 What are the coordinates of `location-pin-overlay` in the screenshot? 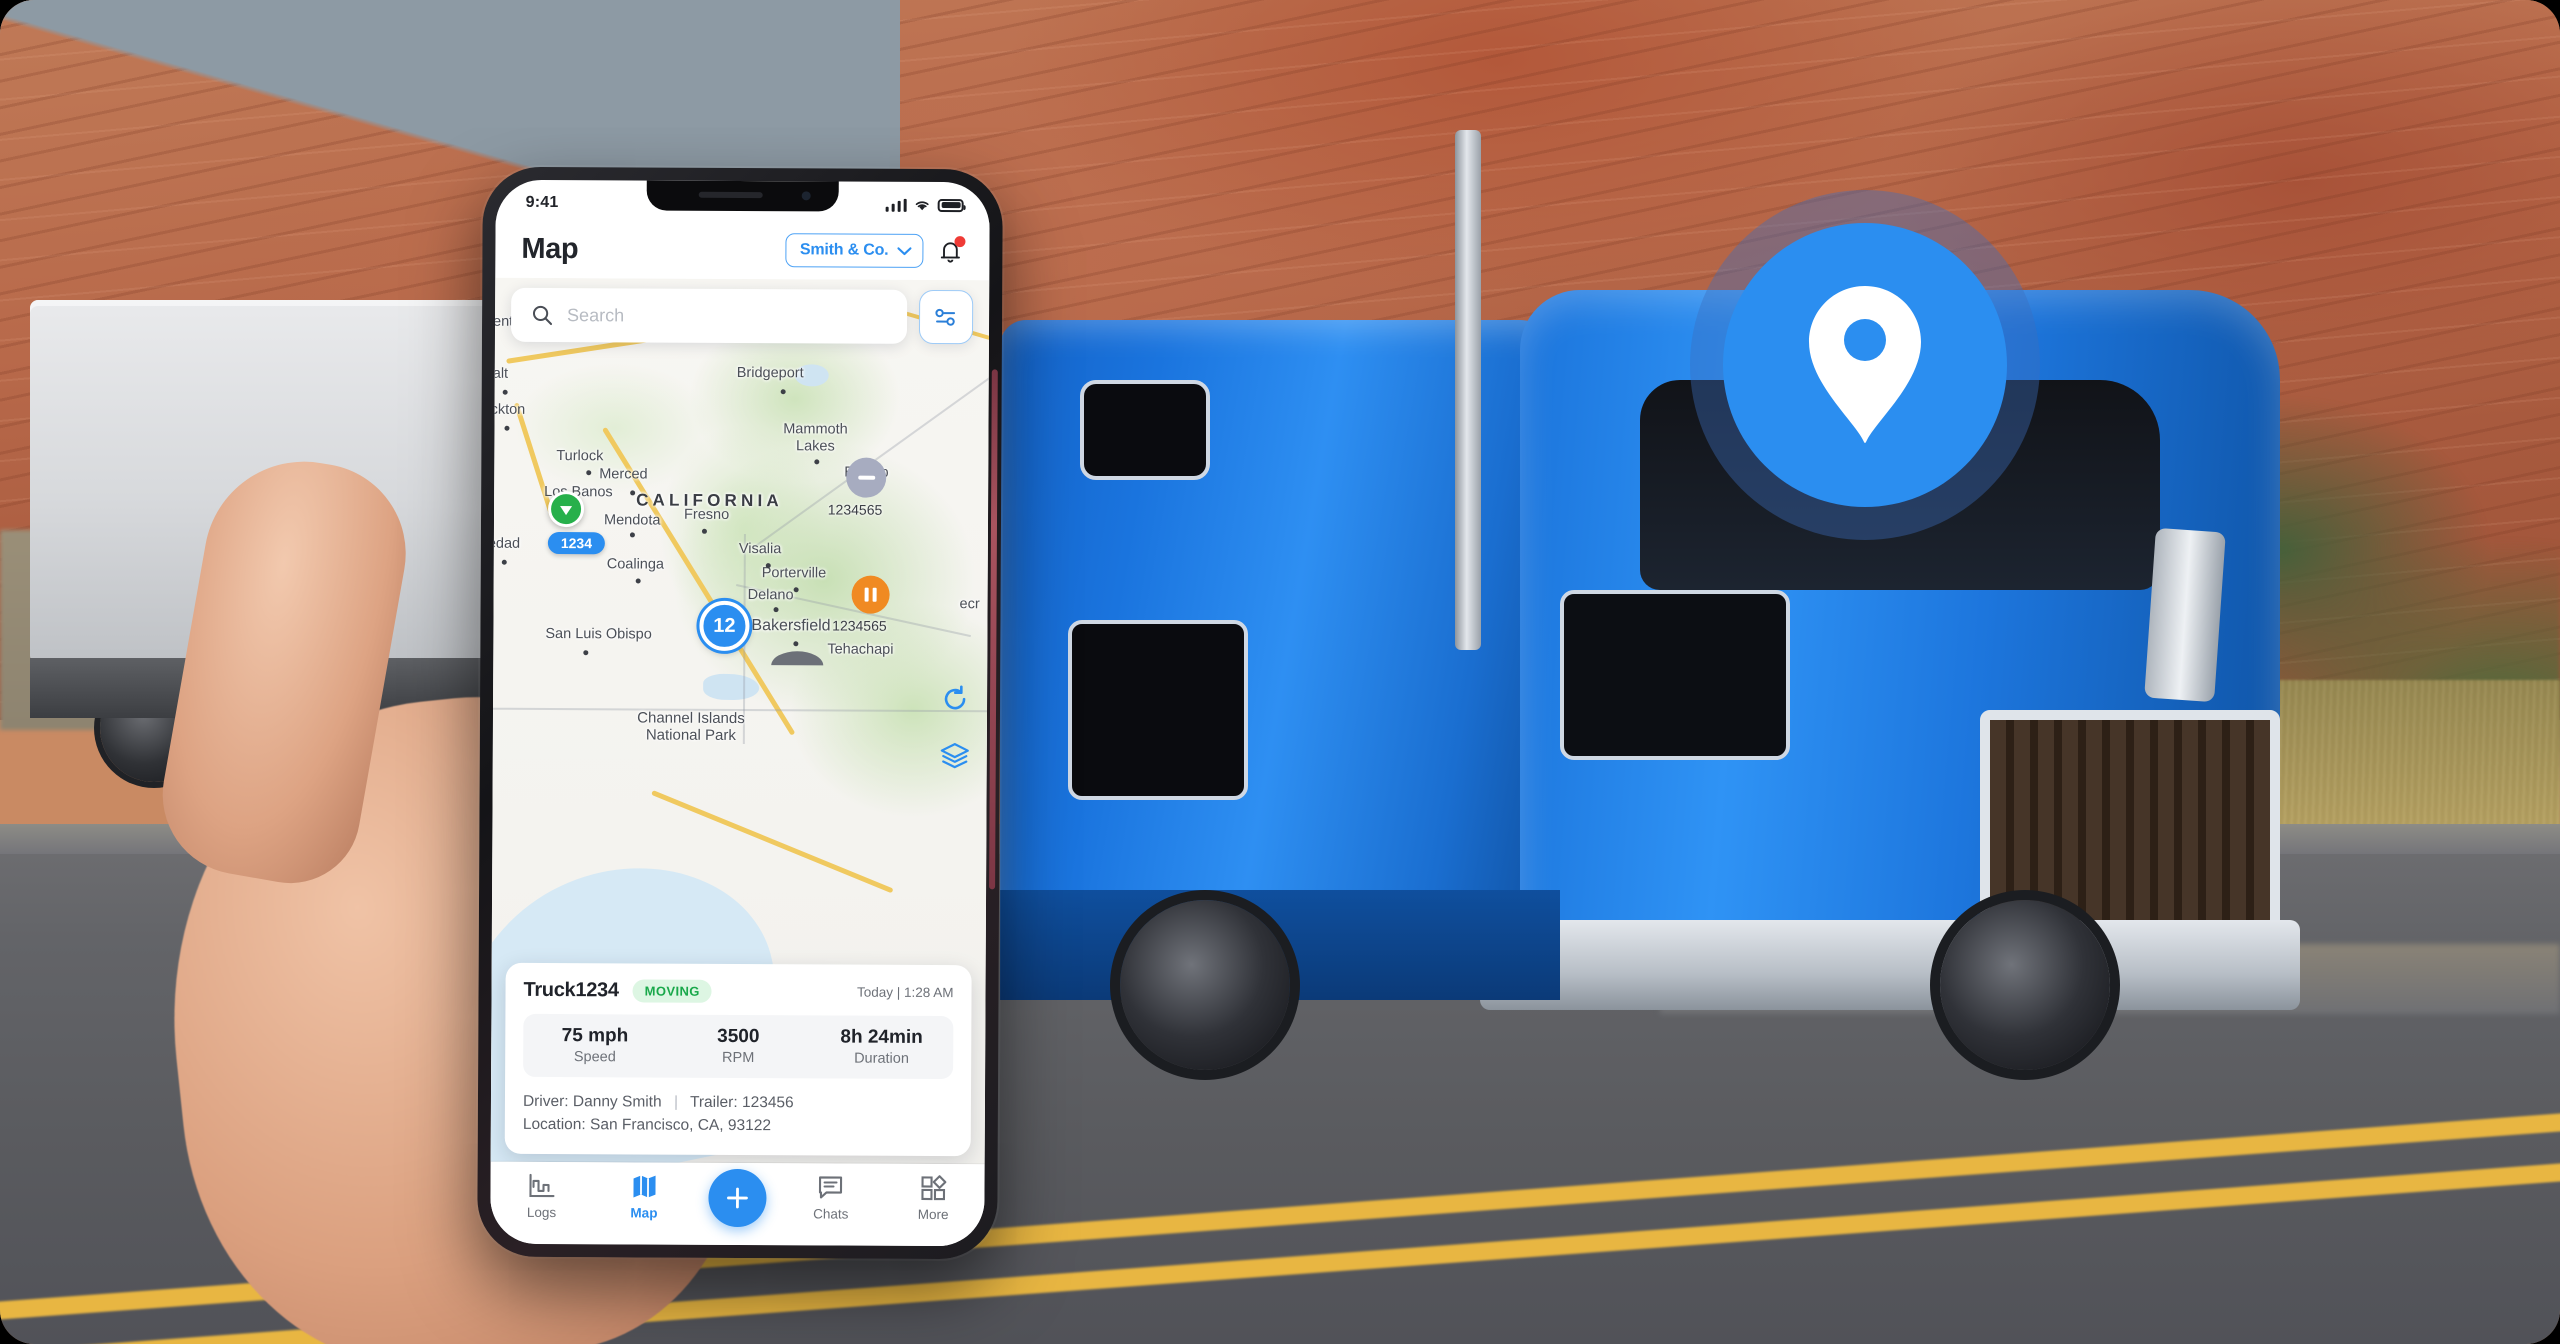 It's located at (1865, 365).